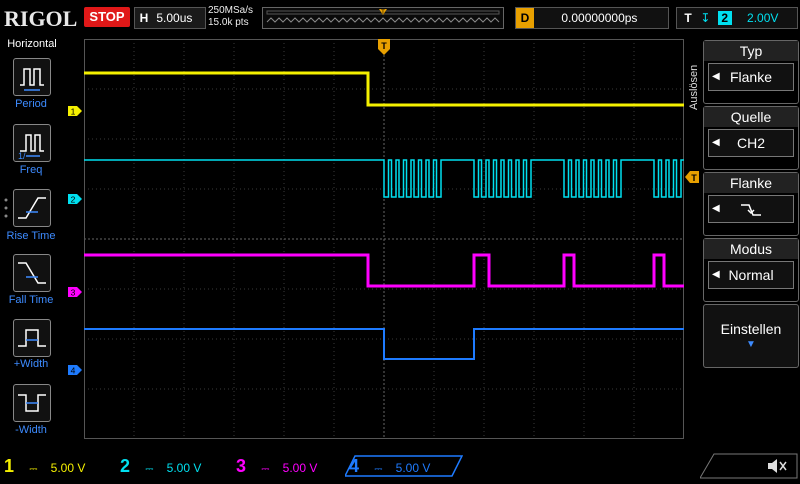 The image size is (800, 484). Describe the element at coordinates (525, 18) in the screenshot. I see `delay-label: D` at that location.